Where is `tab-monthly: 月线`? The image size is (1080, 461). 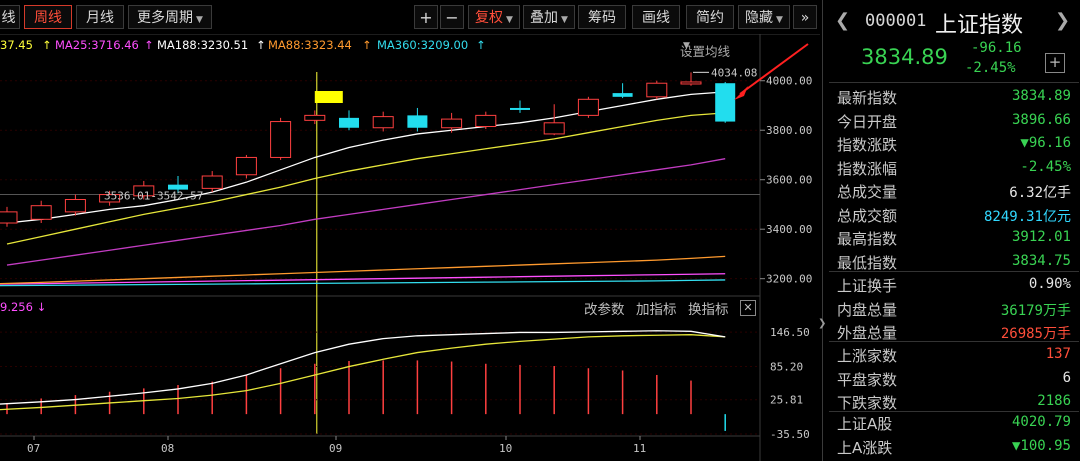
tab-monthly: 月线 is located at coordinates (100, 17).